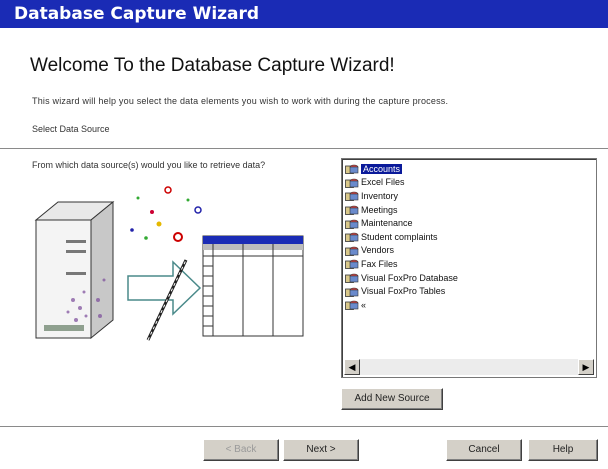 The width and height of the screenshot is (608, 469). Describe the element at coordinates (304, 14) in the screenshot. I see `window-title: Database Capture Wizard` at that location.